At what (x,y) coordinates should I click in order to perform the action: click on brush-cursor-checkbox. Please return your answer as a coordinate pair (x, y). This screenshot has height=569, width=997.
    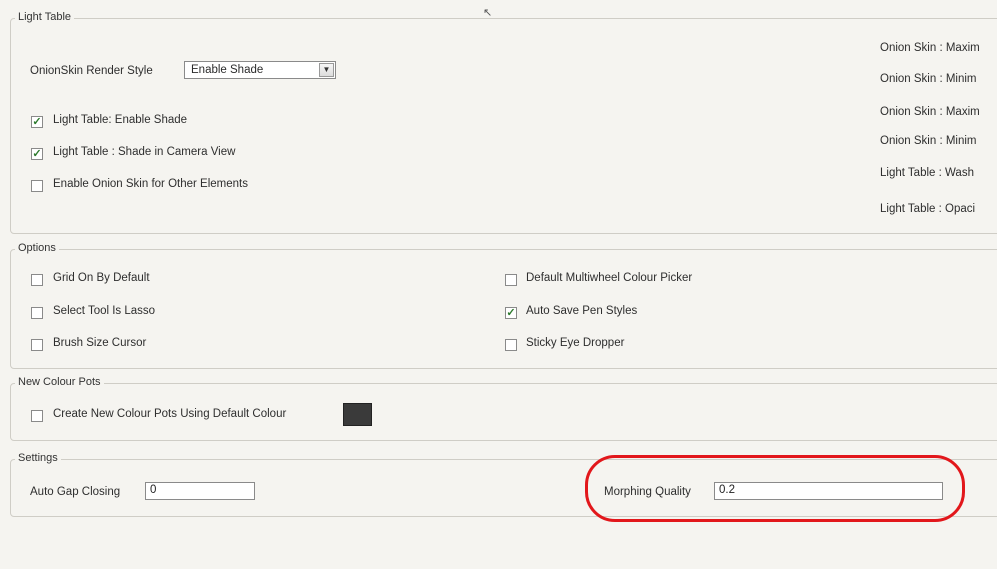
    Looking at the image, I should click on (37, 345).